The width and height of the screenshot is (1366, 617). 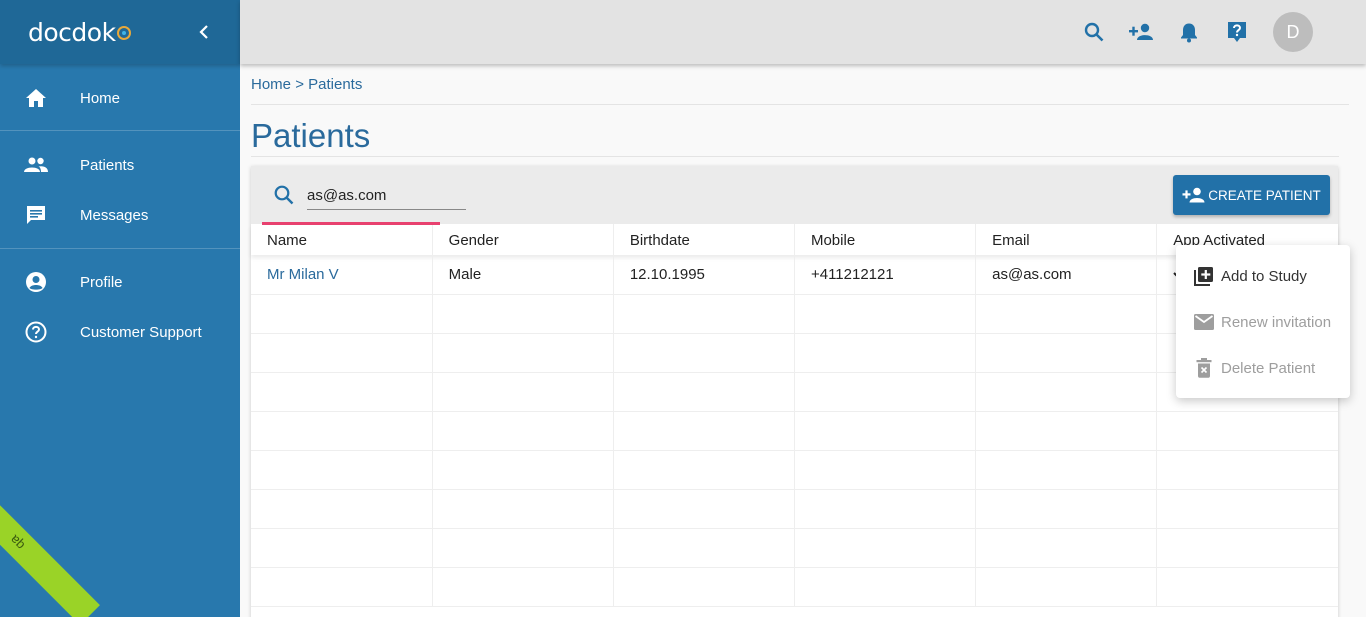 I want to click on patient-name-link: Mr Milan V, so click(x=303, y=274).